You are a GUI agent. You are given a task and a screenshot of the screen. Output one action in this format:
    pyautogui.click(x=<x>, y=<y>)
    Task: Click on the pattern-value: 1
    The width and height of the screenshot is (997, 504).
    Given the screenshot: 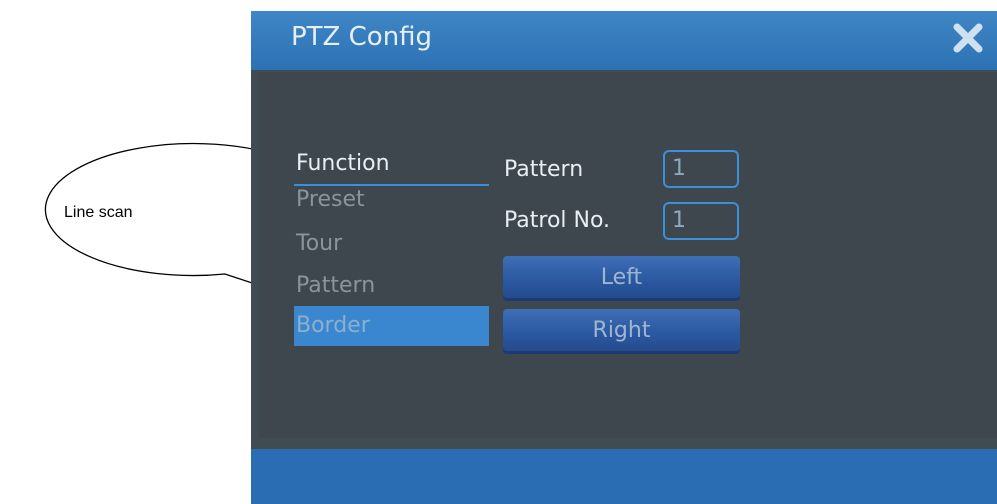 What is the action you would take?
    pyautogui.click(x=679, y=168)
    